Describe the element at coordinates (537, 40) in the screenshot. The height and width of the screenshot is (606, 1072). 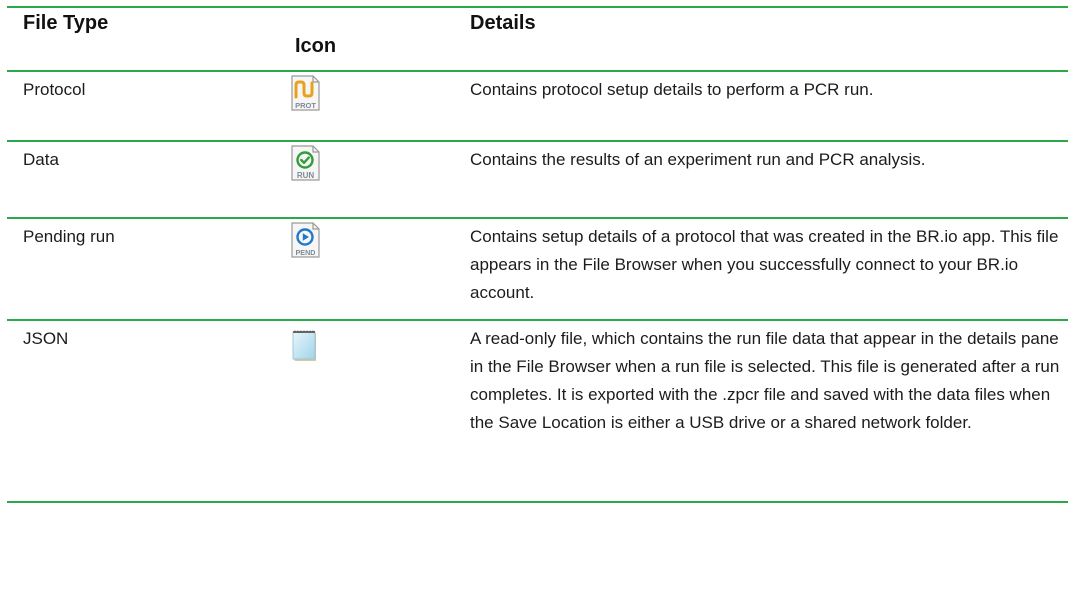
I see `table-header-row: File Type Icon Details` at that location.